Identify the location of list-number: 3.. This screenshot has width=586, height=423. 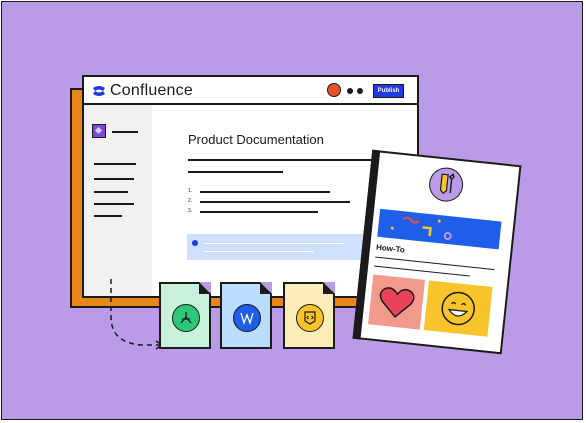
(190, 211).